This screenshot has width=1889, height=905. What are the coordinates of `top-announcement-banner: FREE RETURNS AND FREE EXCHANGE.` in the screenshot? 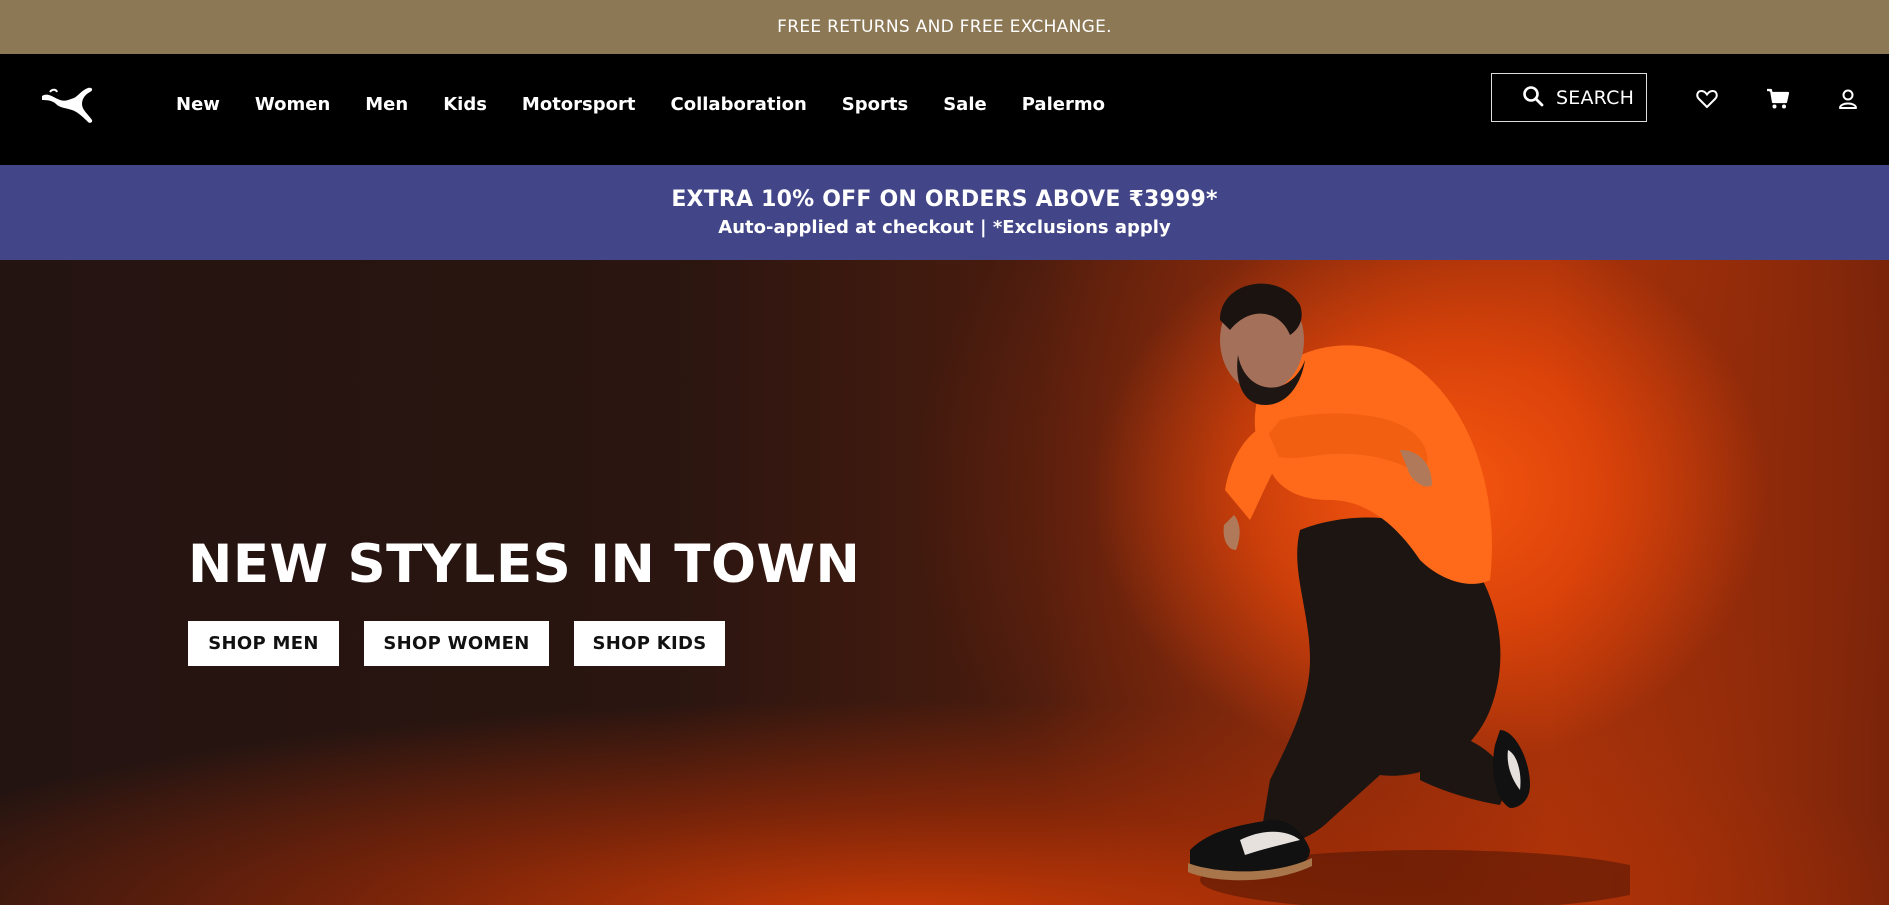 It's located at (944, 27).